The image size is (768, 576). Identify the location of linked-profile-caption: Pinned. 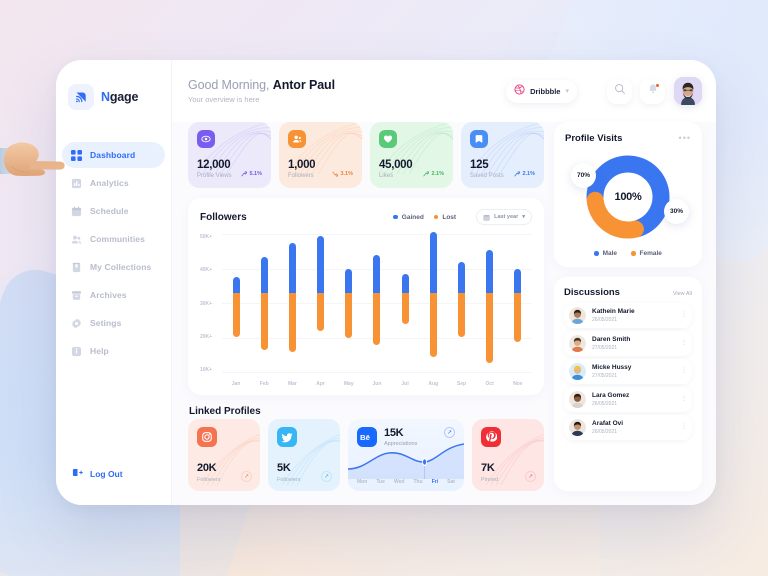
(490, 480).